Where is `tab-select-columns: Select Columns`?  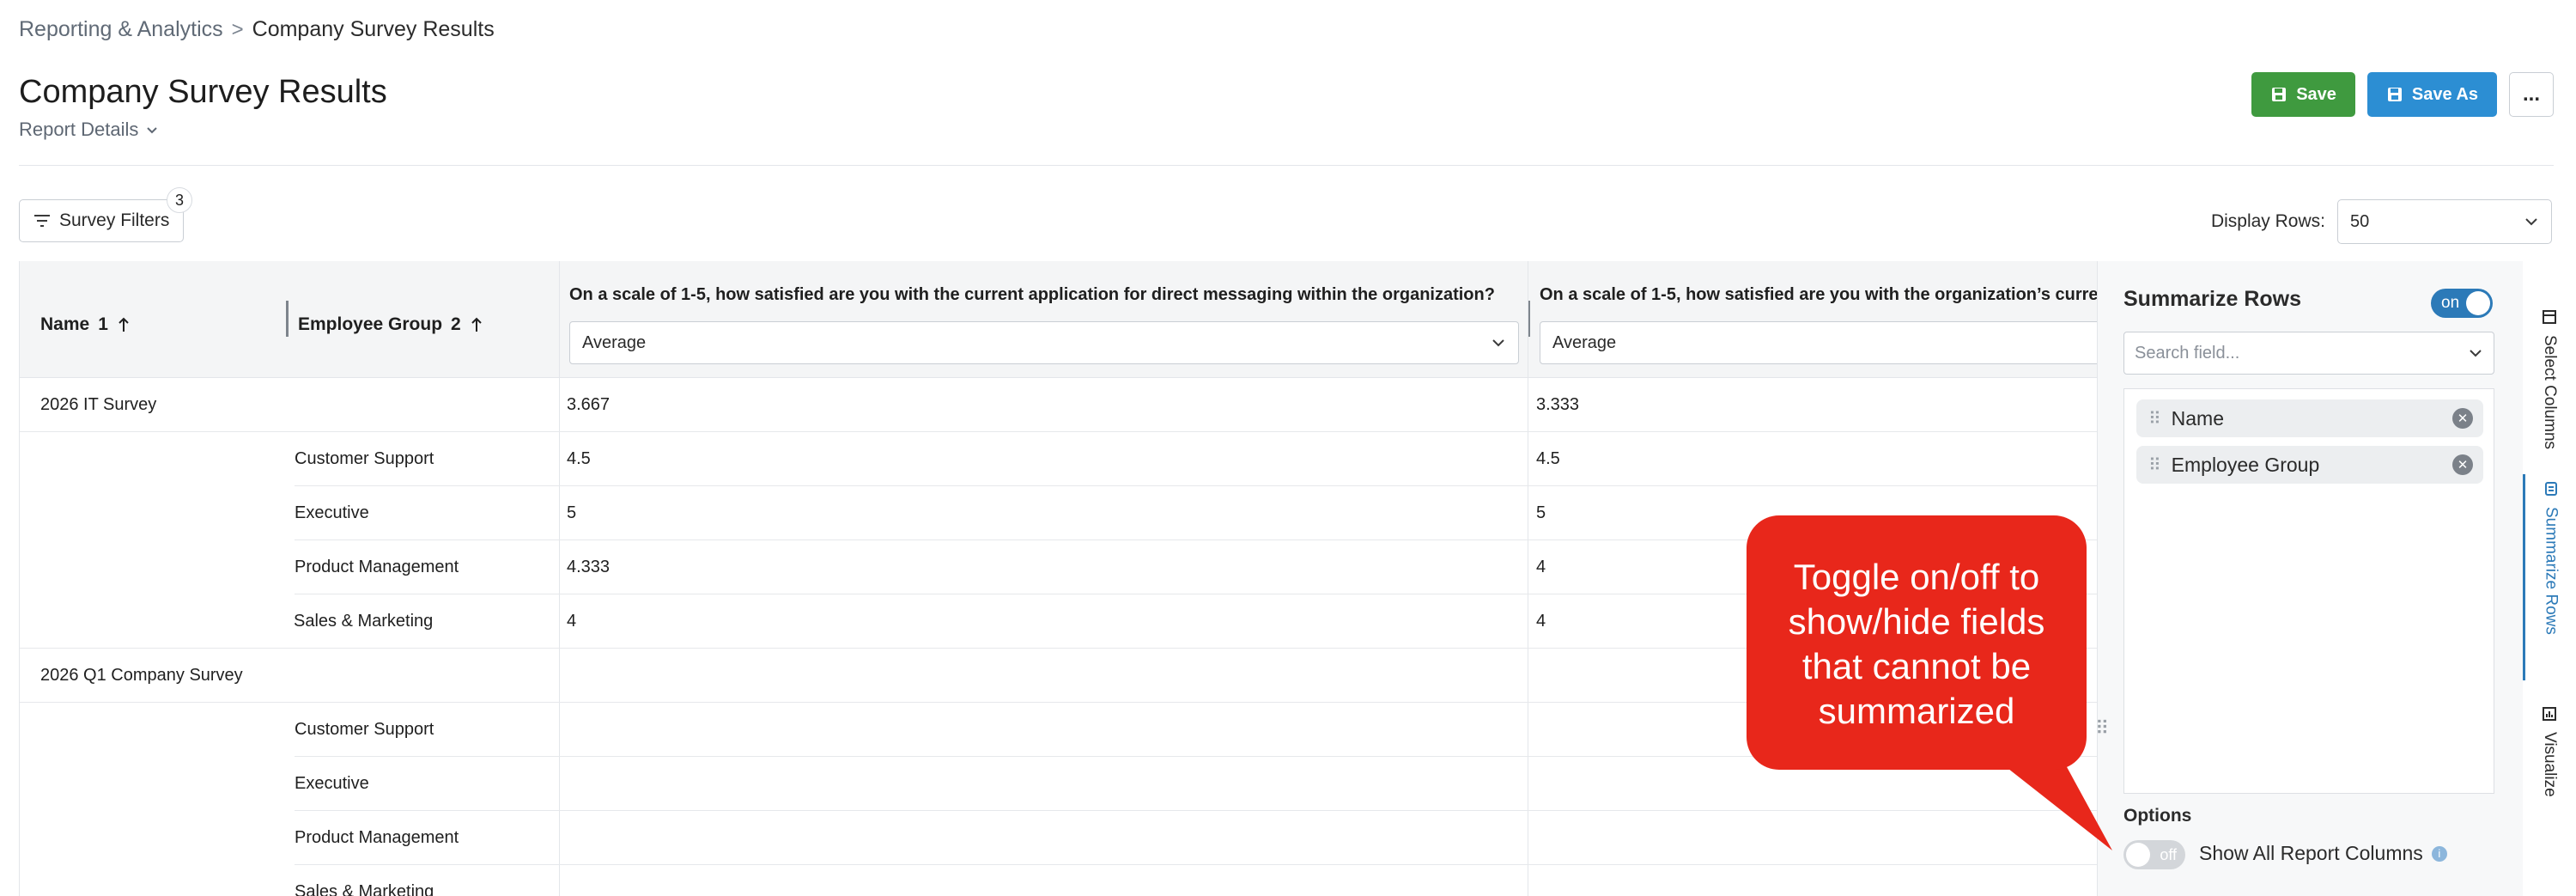
tab-select-columns: Select Columns is located at coordinates (2550, 379).